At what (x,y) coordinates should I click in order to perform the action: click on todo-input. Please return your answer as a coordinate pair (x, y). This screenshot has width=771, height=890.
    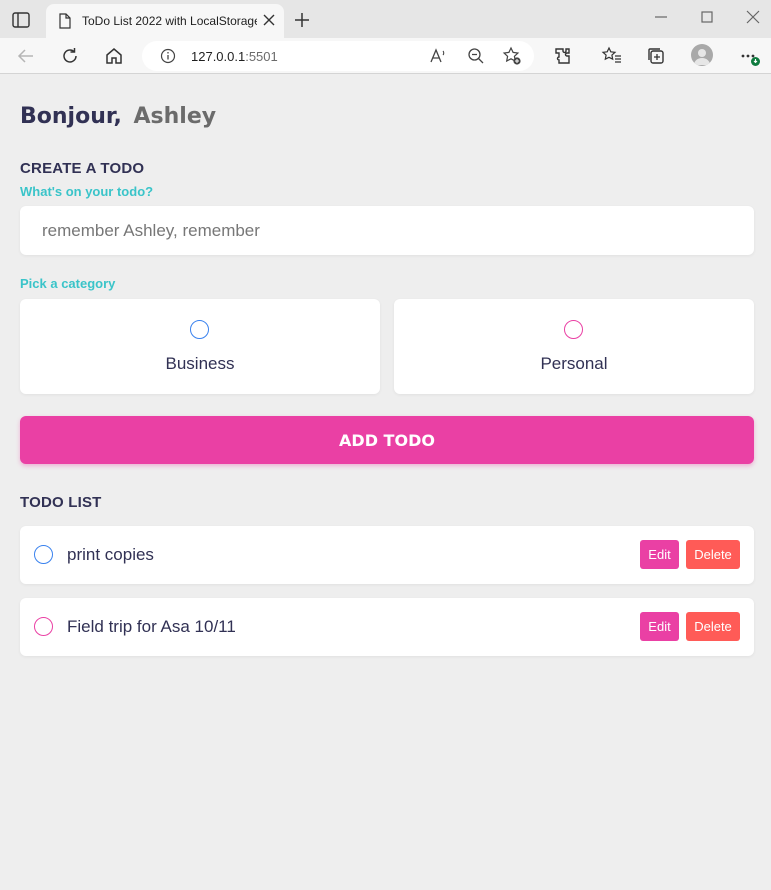
    Looking at the image, I should click on (387, 230).